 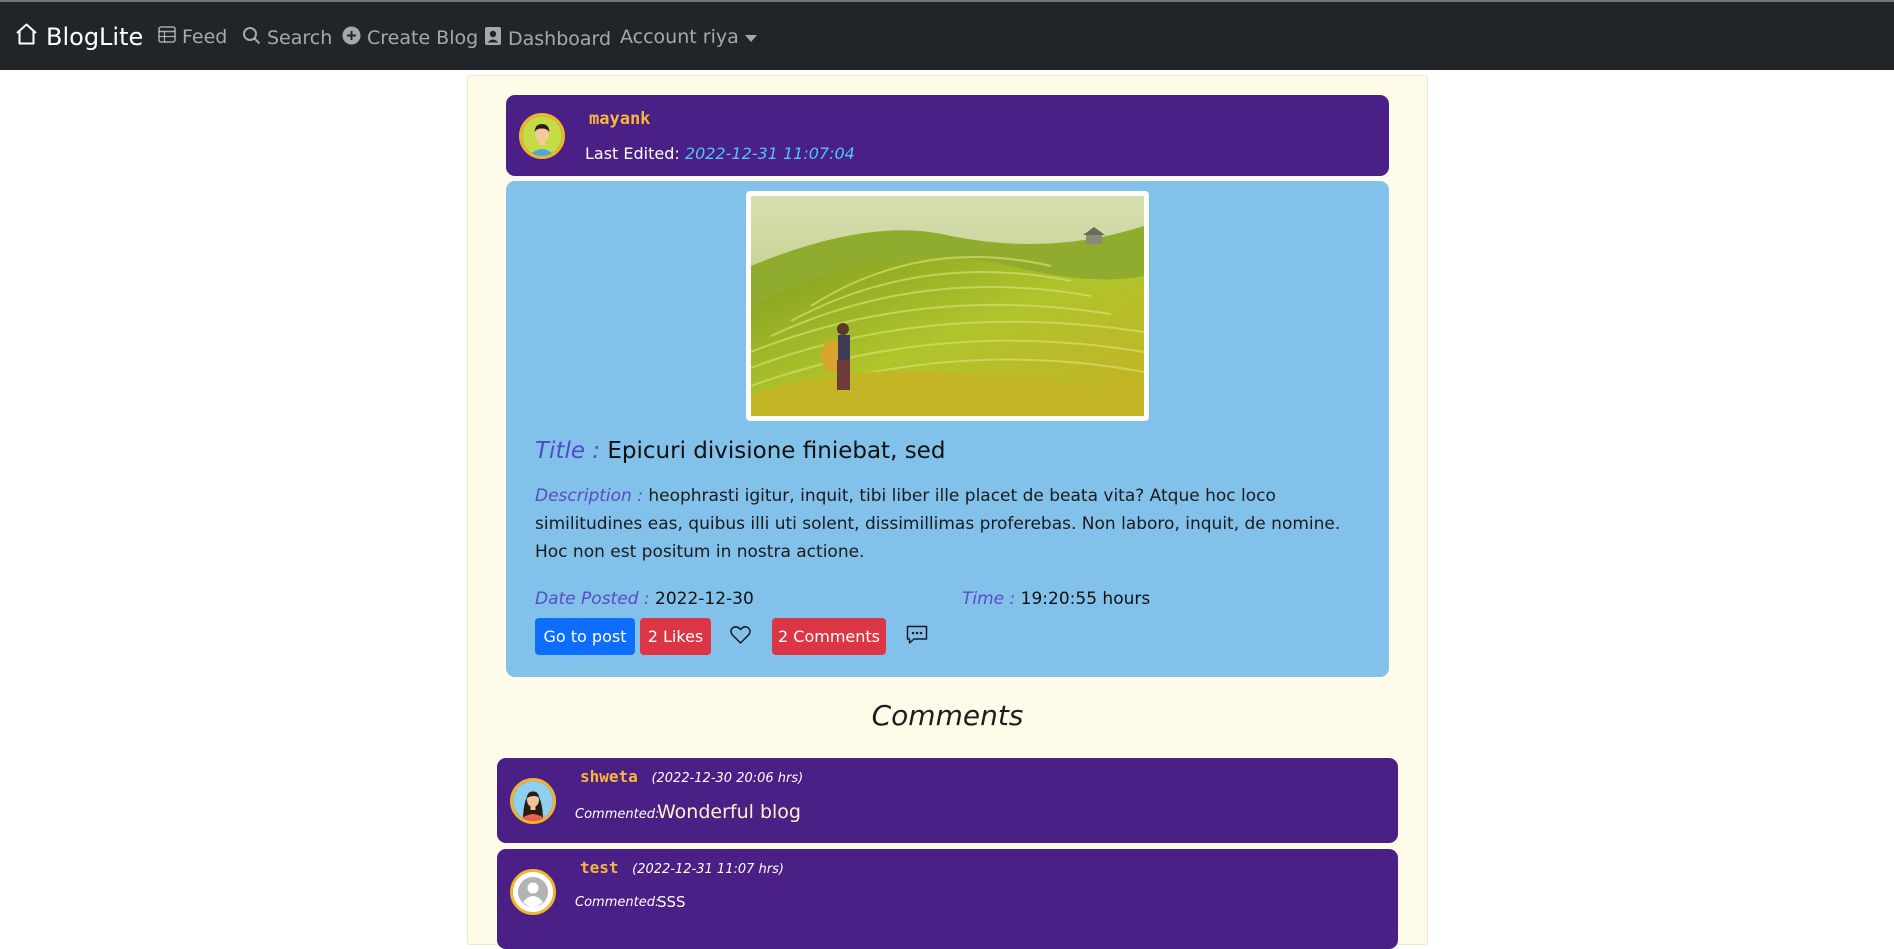 I want to click on brand-label: BlogLite, so click(x=95, y=37).